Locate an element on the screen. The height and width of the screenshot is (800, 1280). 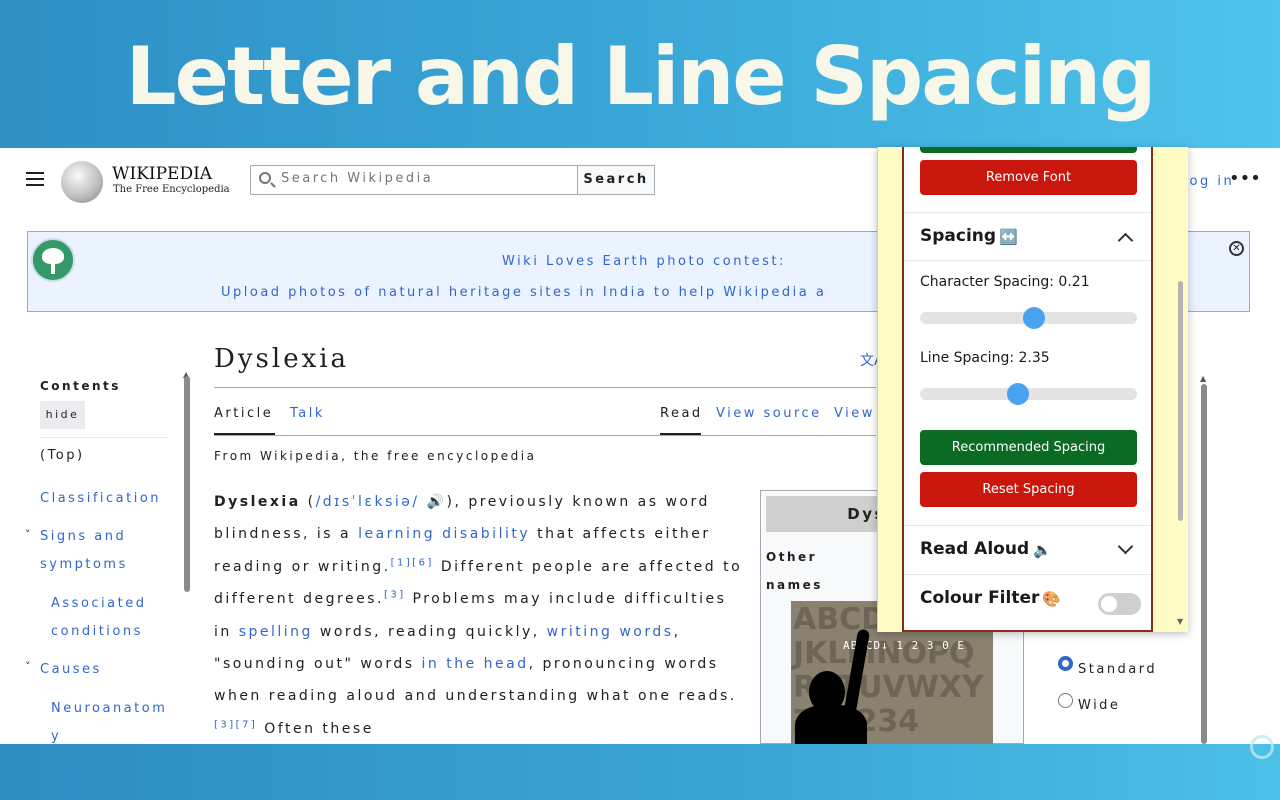
toc-scrollbar is located at coordinates (187, 484).